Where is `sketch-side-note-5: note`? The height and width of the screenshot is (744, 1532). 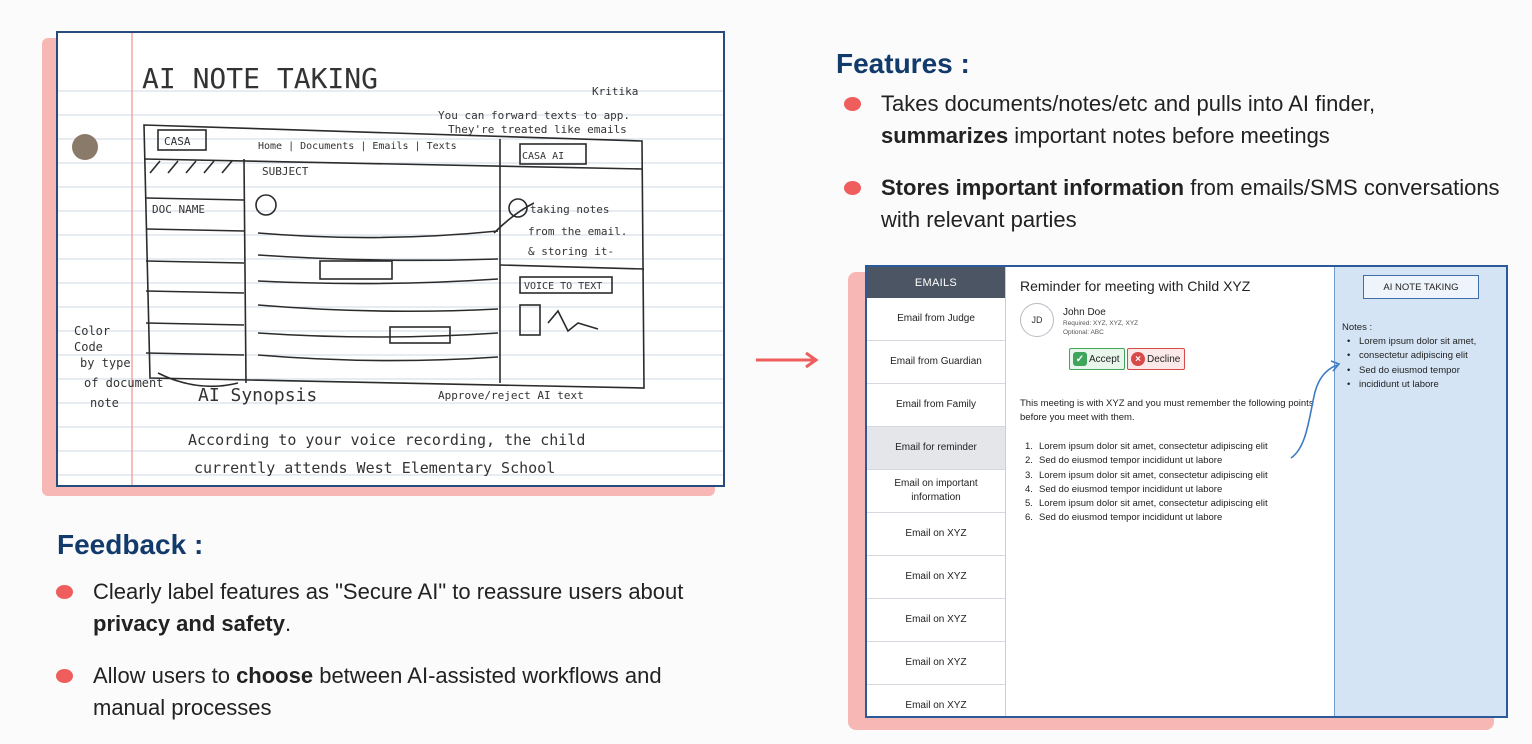 sketch-side-note-5: note is located at coordinates (104, 403).